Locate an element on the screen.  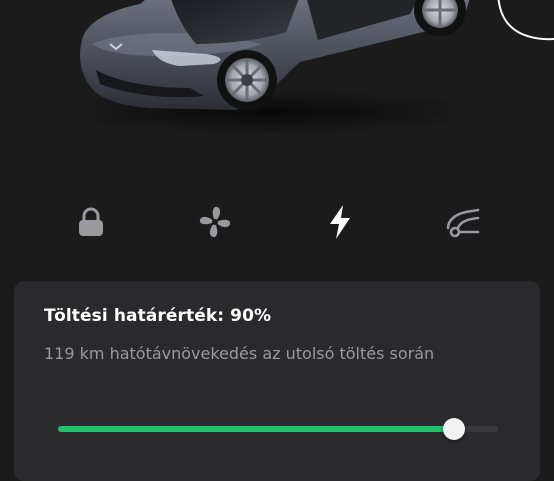
lock-button is located at coordinates (91, 222).